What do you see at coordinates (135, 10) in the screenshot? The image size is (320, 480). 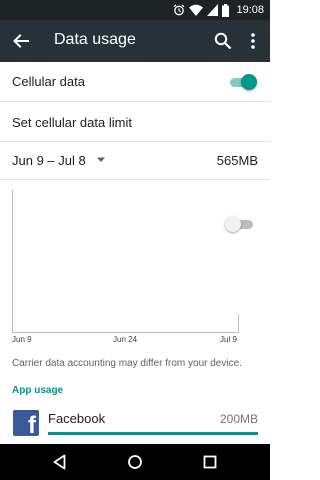 I see `status-bar: 19:08` at bounding box center [135, 10].